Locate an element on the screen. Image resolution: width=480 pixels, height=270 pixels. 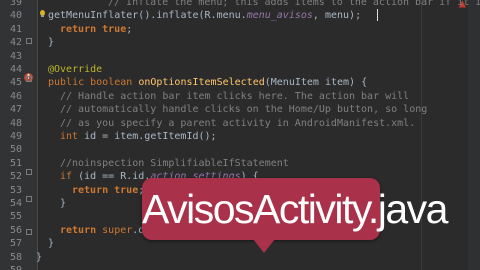
code-text: @Override is located at coordinates (75, 69).